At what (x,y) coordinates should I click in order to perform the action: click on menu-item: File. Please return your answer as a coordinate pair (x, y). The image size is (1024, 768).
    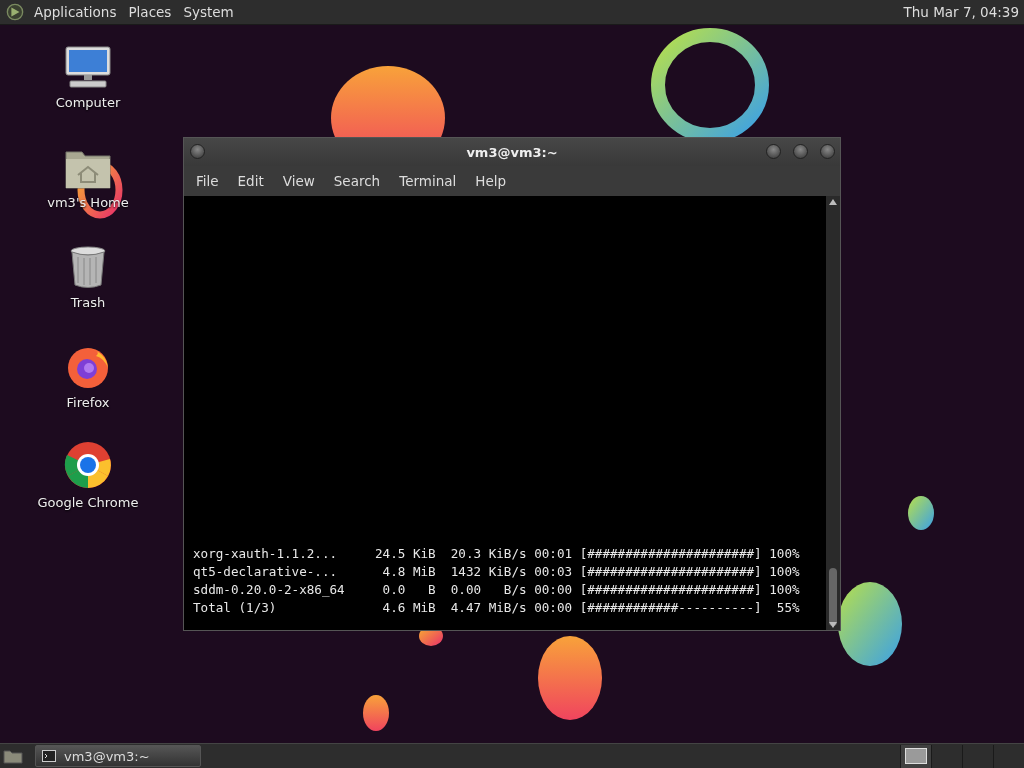
    Looking at the image, I should click on (207, 181).